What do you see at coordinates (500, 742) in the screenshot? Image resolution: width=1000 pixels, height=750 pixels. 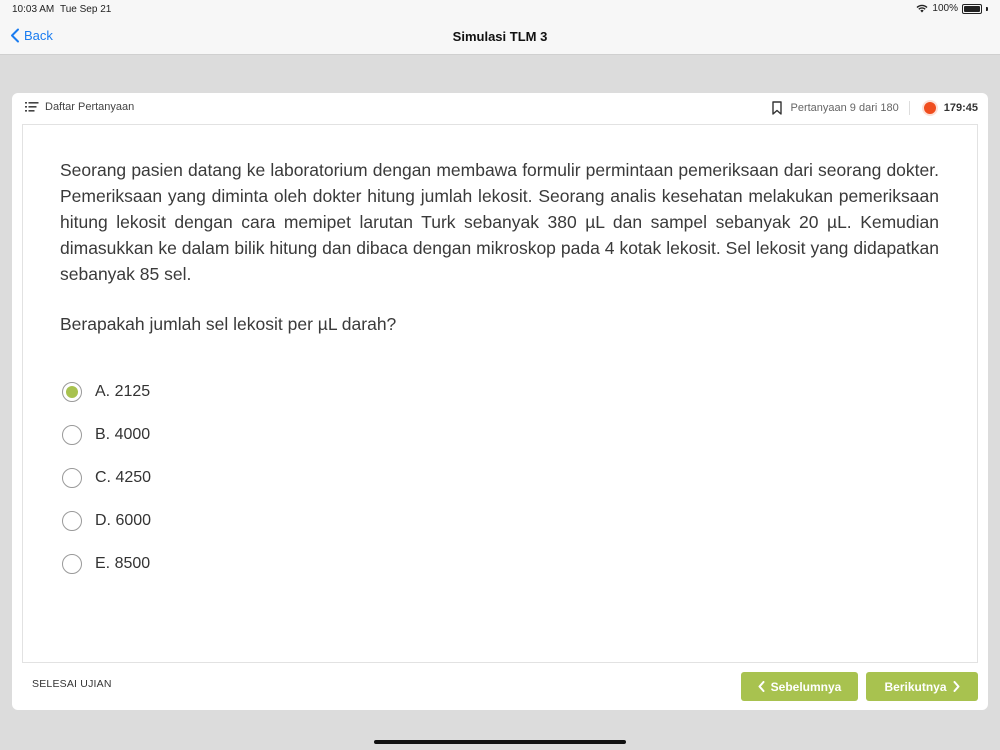 I see `home-indicator` at bounding box center [500, 742].